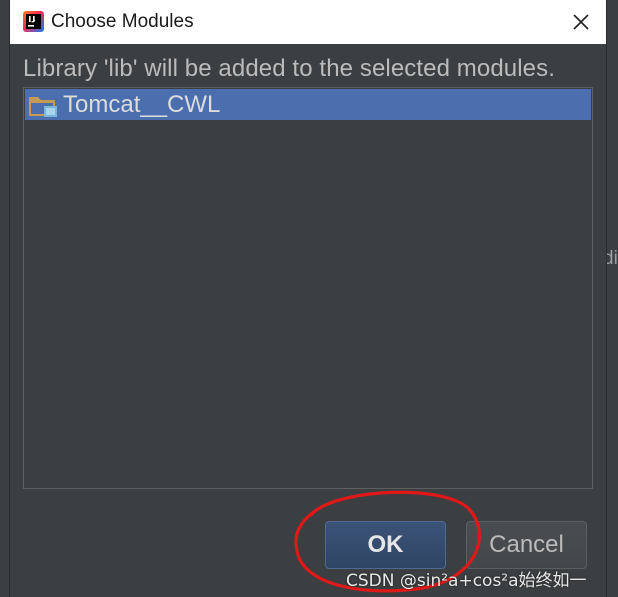  I want to click on title-bar: Choose Modules, so click(308, 22).